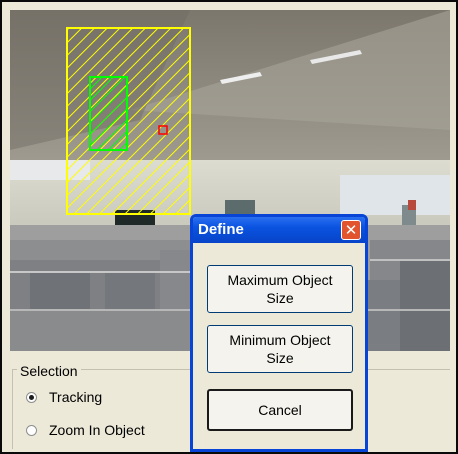 The image size is (458, 454). Describe the element at coordinates (351, 230) in the screenshot. I see `close-icon: ✕` at that location.